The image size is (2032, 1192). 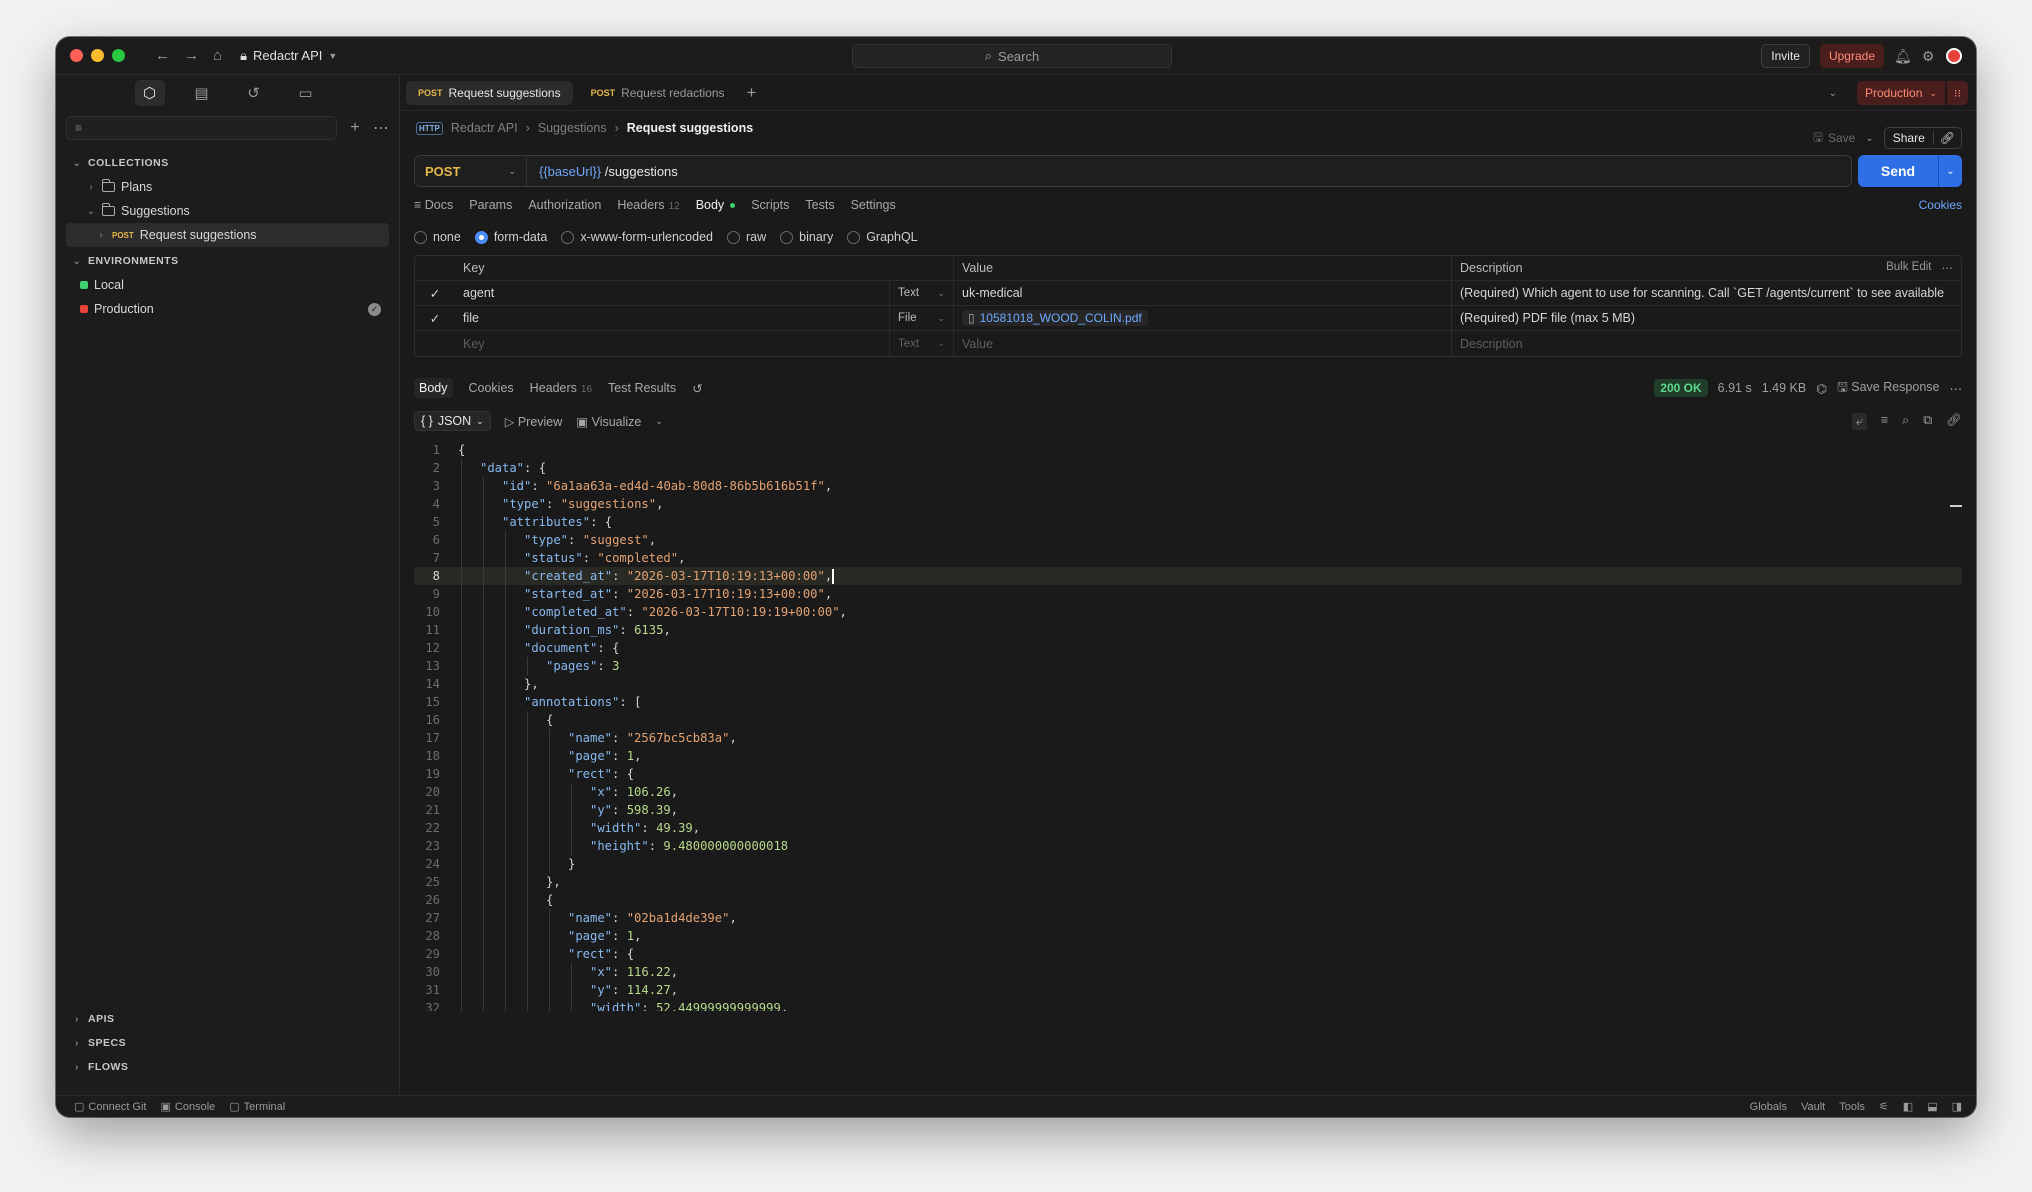 What do you see at coordinates (637, 237) in the screenshot?
I see `body-type-urlencoded: x-www-form-urlencoded` at bounding box center [637, 237].